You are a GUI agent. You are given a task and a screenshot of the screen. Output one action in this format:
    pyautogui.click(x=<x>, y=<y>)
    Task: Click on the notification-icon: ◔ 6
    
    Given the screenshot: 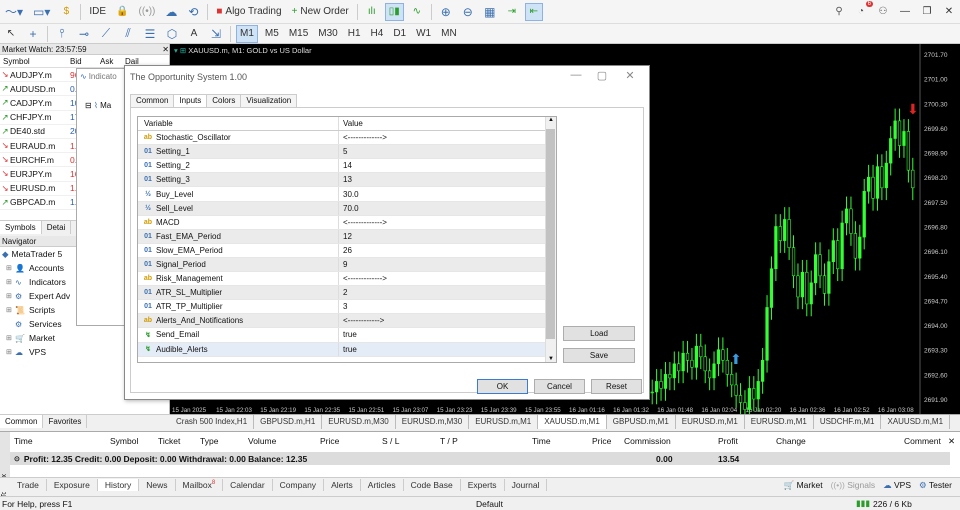 What is the action you would take?
    pyautogui.click(x=862, y=10)
    